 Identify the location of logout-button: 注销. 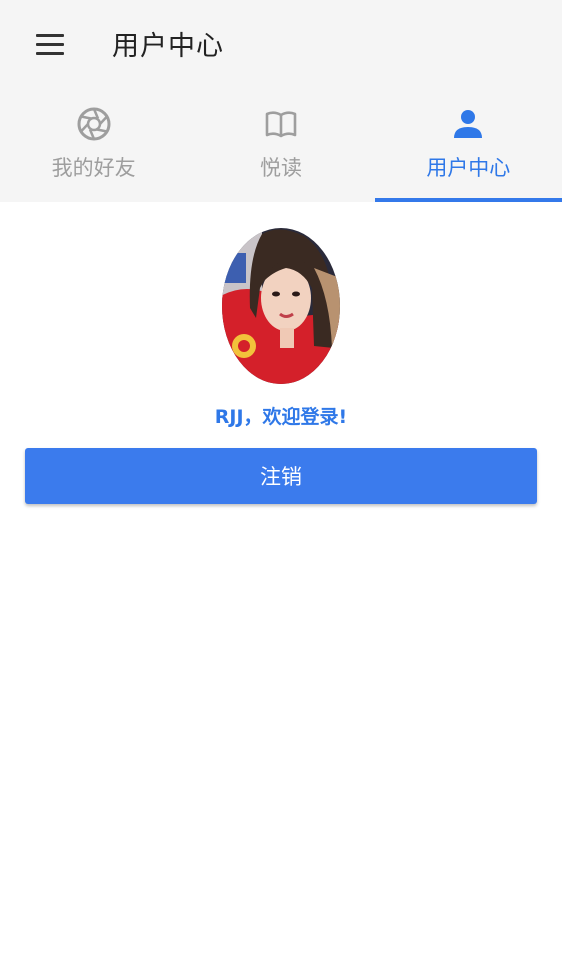
(281, 476).